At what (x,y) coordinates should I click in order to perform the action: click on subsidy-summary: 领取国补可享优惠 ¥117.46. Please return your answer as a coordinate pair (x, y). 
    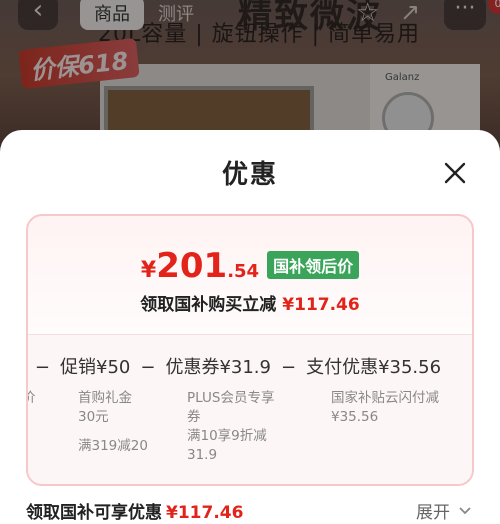
    Looking at the image, I should click on (134, 510).